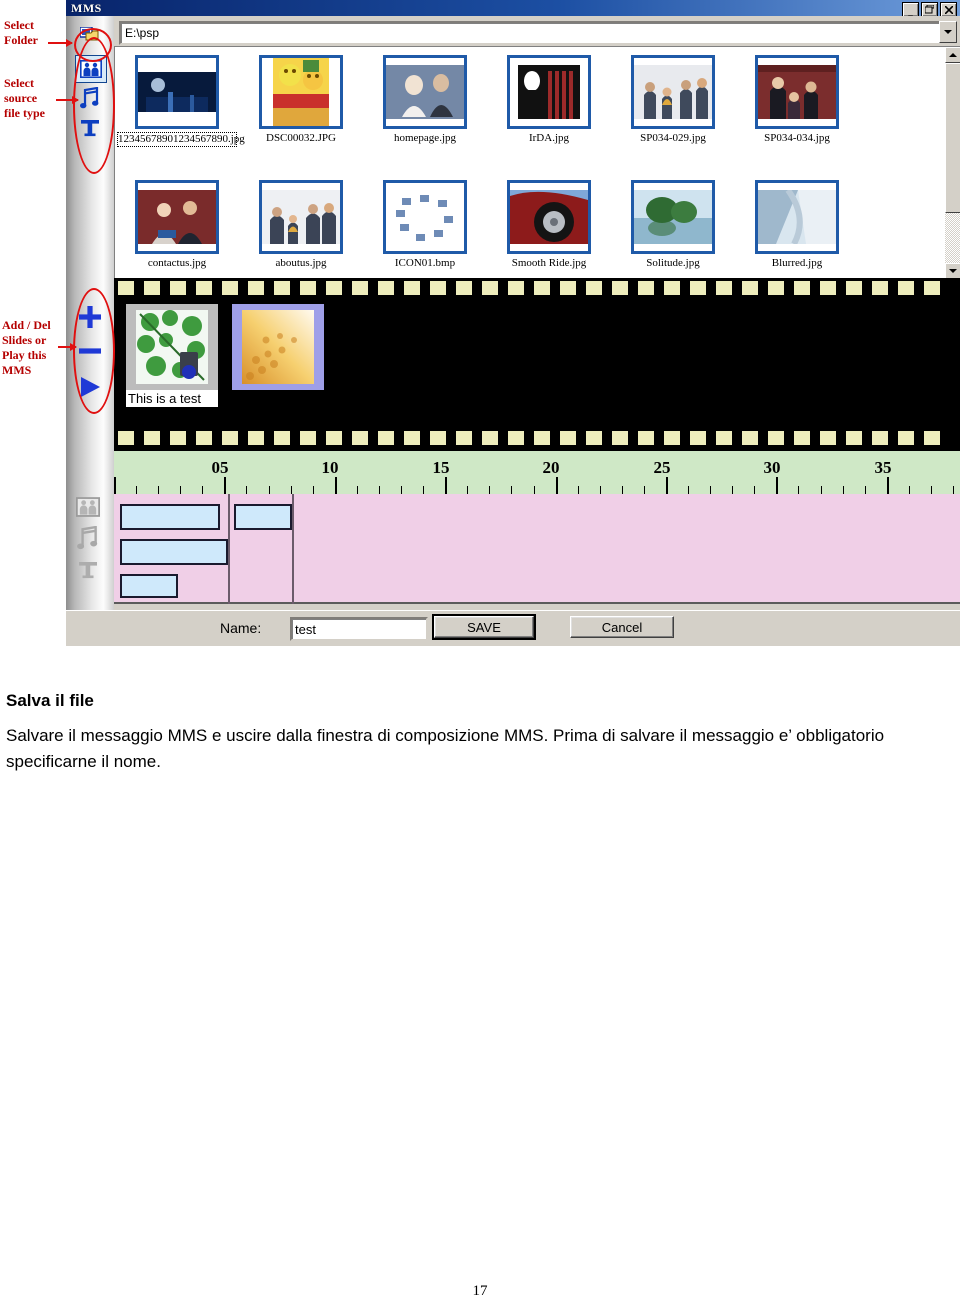 The width and height of the screenshot is (960, 1312). What do you see at coordinates (549, 101) in the screenshot?
I see `file-item: IrDA.jpg` at bounding box center [549, 101].